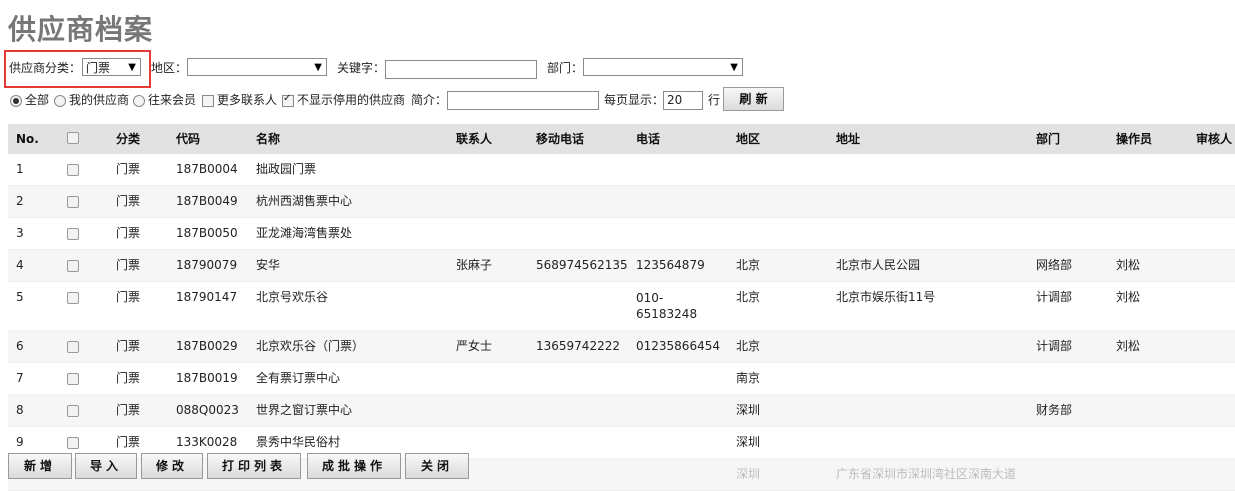 Image resolution: width=1235 pixels, height=491 pixels. I want to click on refresh-button: 刷 新, so click(753, 99).